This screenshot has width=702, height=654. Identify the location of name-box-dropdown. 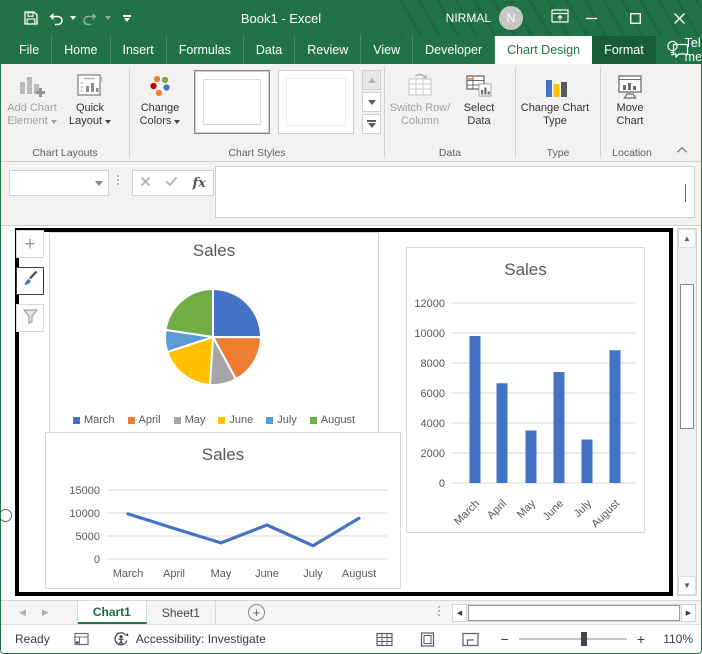
(99, 183).